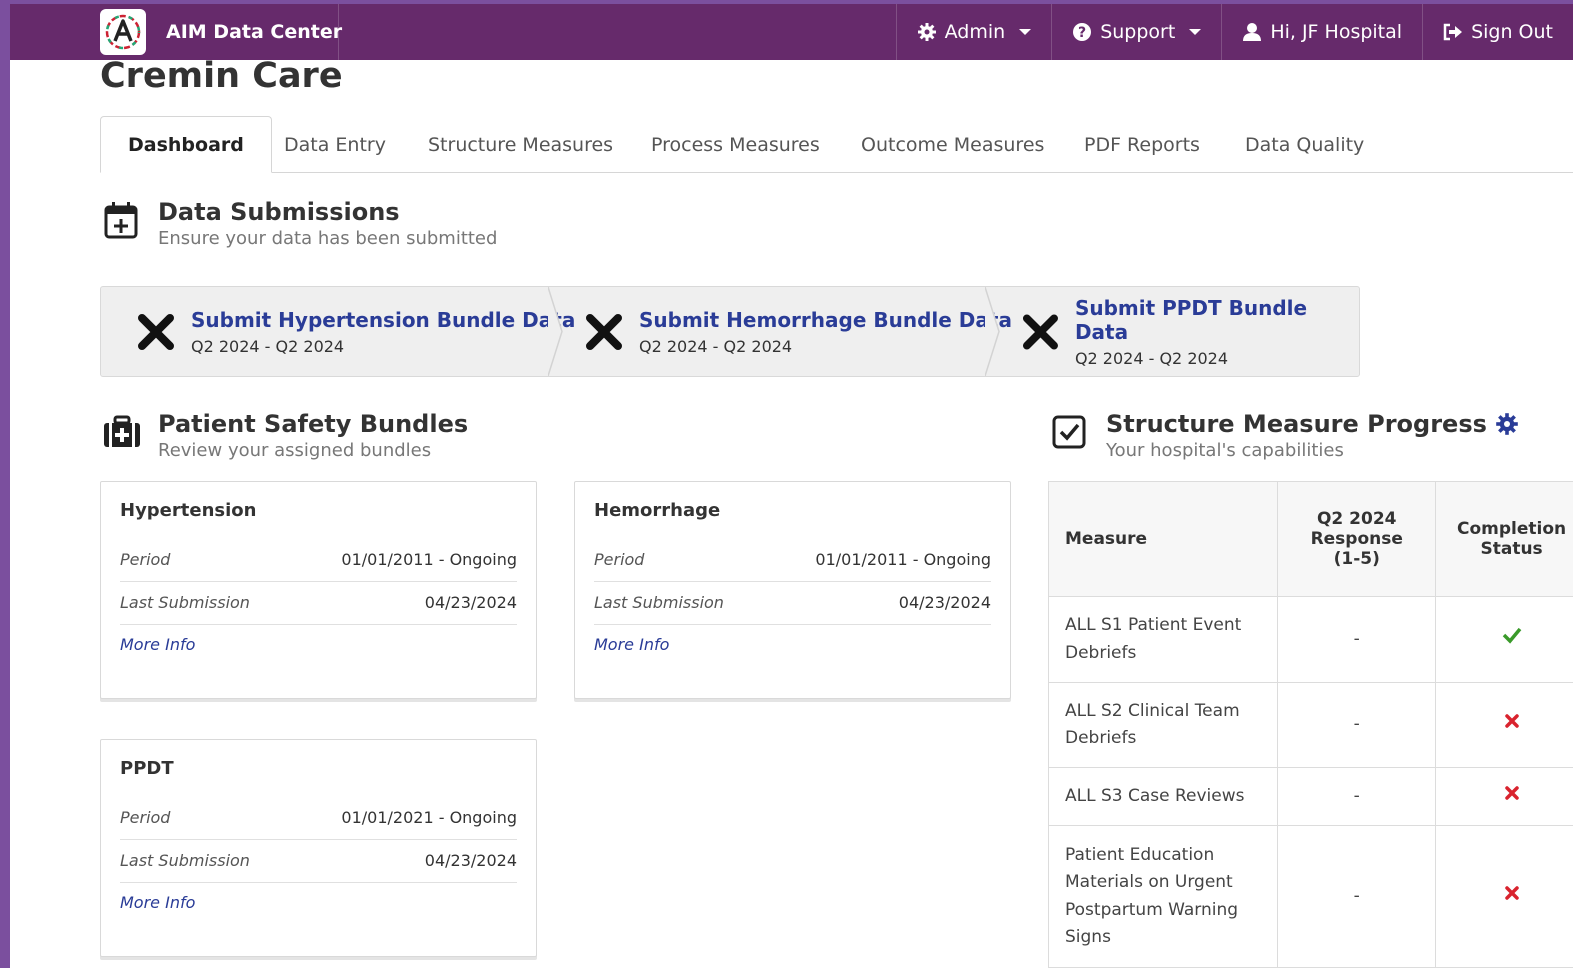  What do you see at coordinates (429, 817) in the screenshot?
I see `period-value: 01/01/2021 - Ongoing` at bounding box center [429, 817].